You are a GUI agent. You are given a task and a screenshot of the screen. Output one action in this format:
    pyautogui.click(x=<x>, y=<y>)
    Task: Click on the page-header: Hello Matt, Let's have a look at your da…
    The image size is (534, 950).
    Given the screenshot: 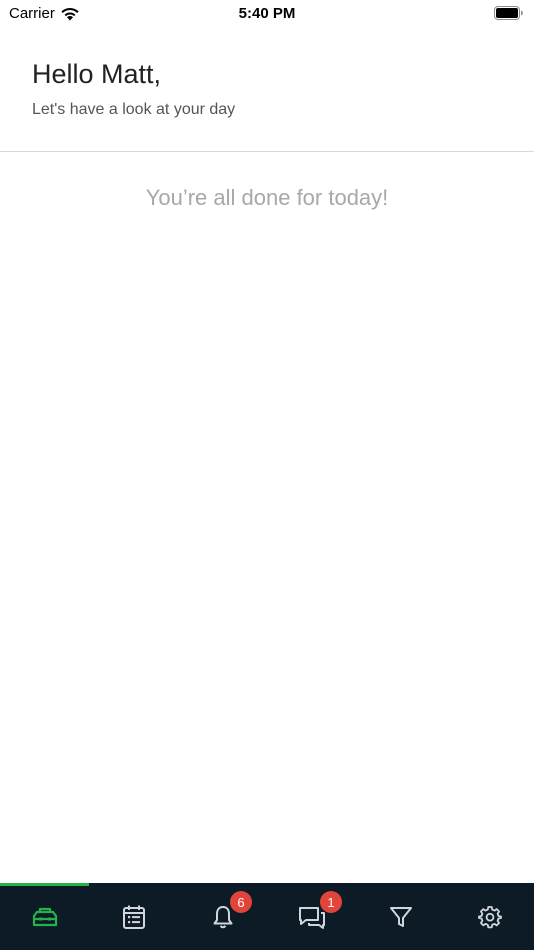 What is the action you would take?
    pyautogui.click(x=267, y=90)
    